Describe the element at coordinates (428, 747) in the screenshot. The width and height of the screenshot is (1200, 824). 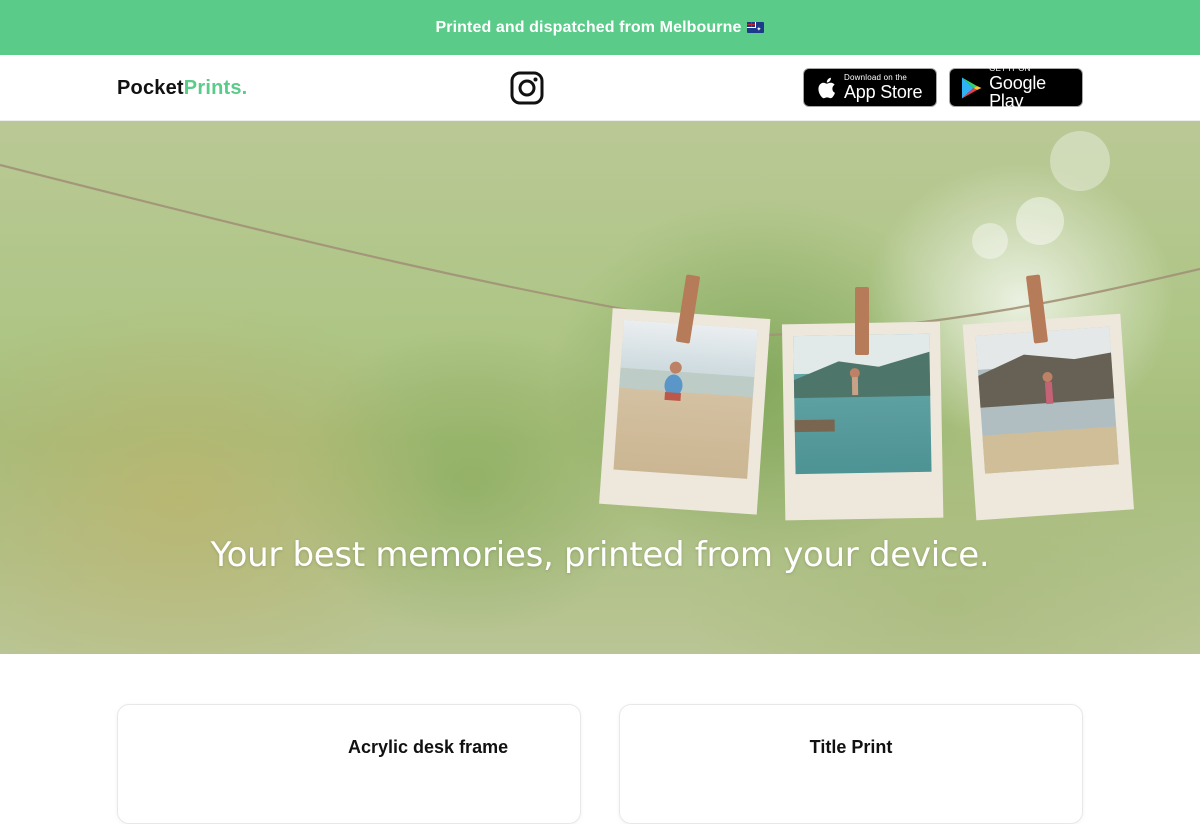
I see `product-title: Acrylic desk frame` at that location.